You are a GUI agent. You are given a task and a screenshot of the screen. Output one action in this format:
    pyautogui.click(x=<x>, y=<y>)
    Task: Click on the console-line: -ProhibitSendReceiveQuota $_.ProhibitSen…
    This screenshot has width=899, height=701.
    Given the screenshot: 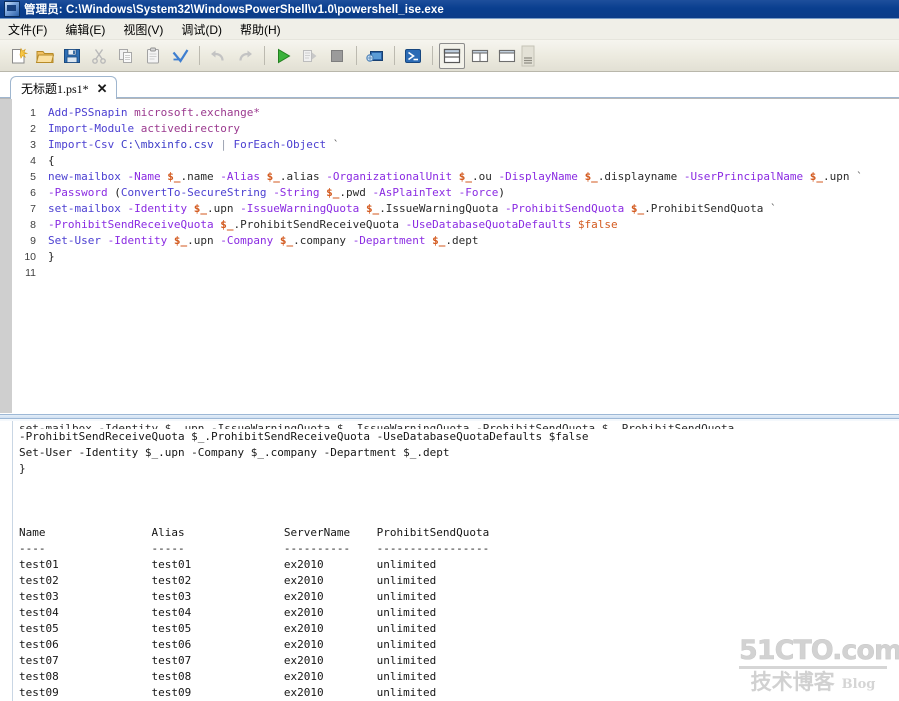 What is the action you would take?
    pyautogui.click(x=304, y=436)
    